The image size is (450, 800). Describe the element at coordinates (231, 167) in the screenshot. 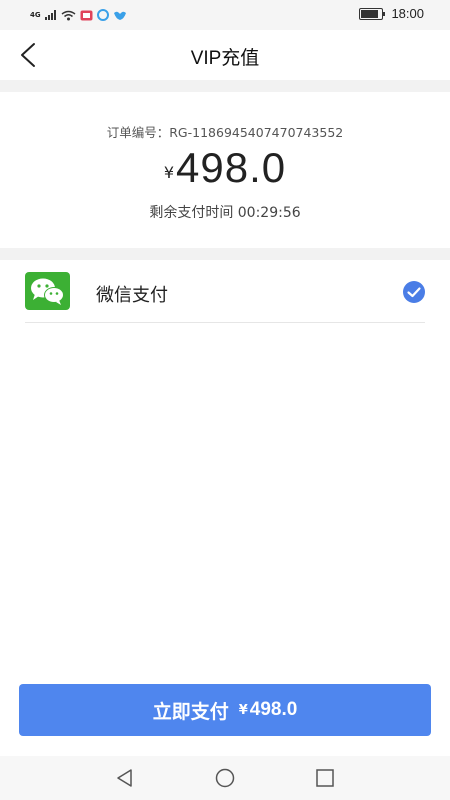

I see `amount-value: 498.0` at that location.